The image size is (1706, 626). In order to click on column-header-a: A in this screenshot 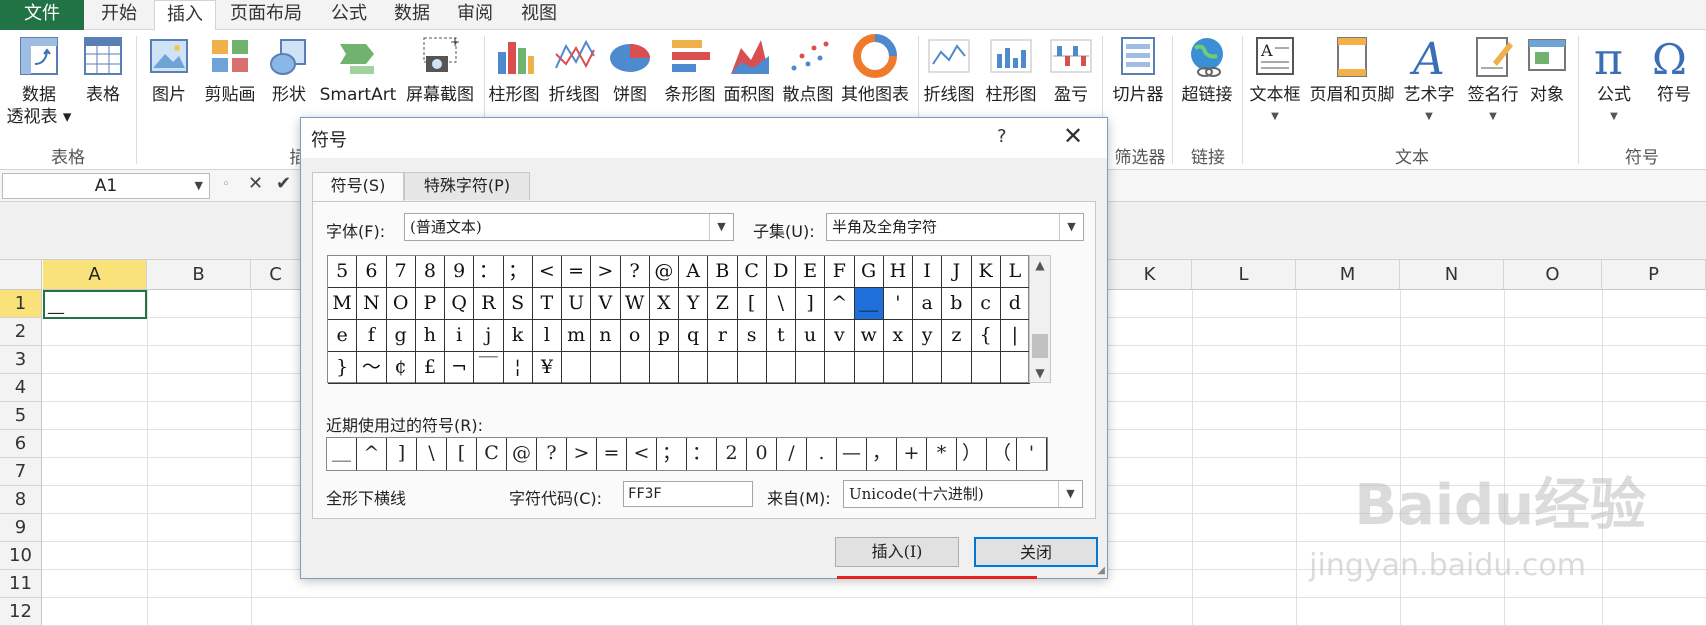, I will do `click(95, 275)`.